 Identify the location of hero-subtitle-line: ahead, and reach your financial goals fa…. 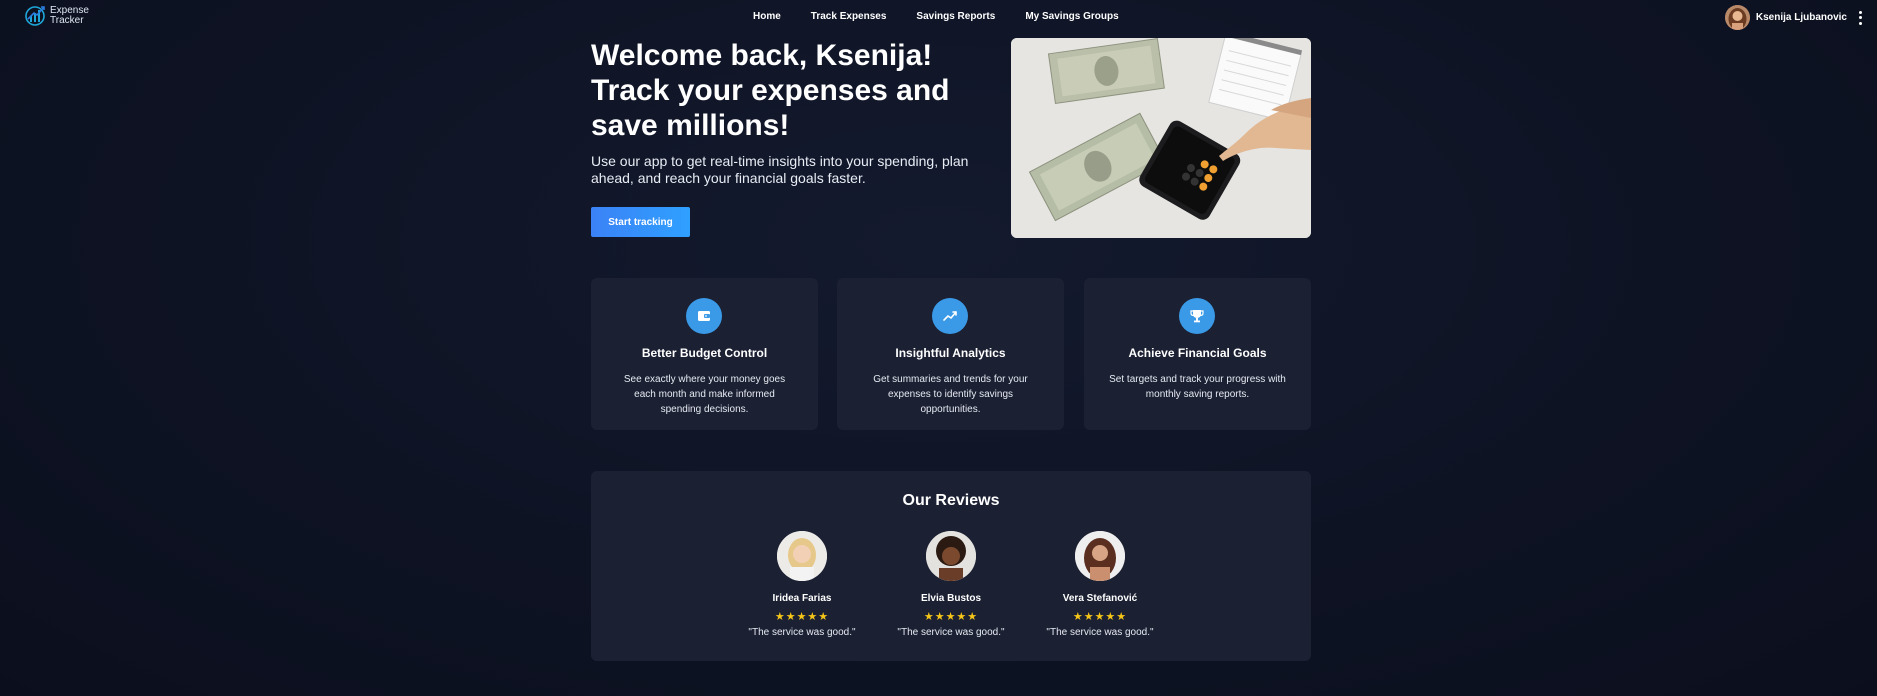
(728, 177).